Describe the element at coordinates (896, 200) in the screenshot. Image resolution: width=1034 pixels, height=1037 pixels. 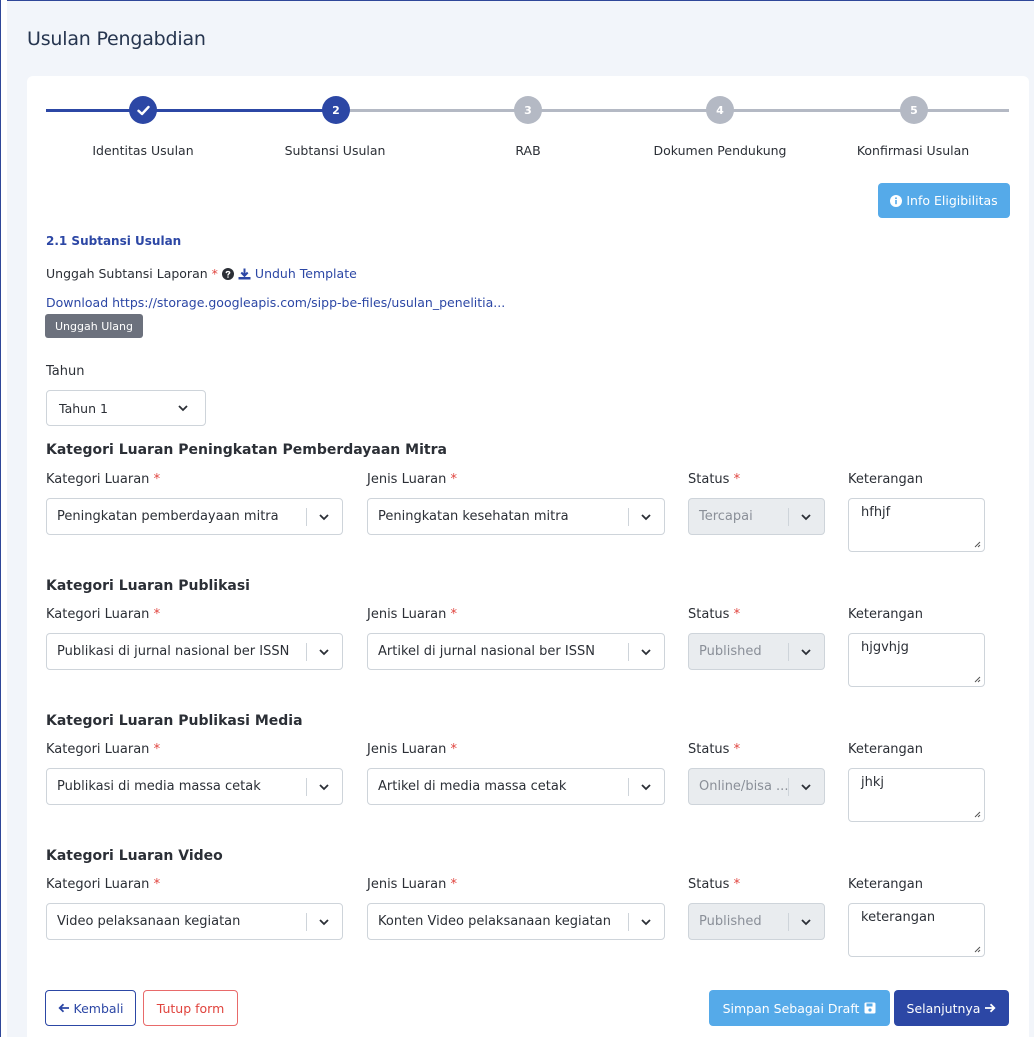
I see `info-icon` at that location.